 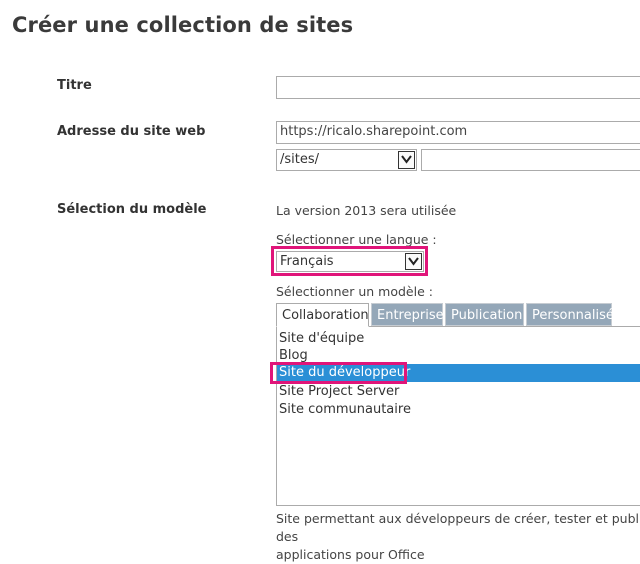 I want to click on template-select-label: Sélectionner un modèle :, so click(x=354, y=291).